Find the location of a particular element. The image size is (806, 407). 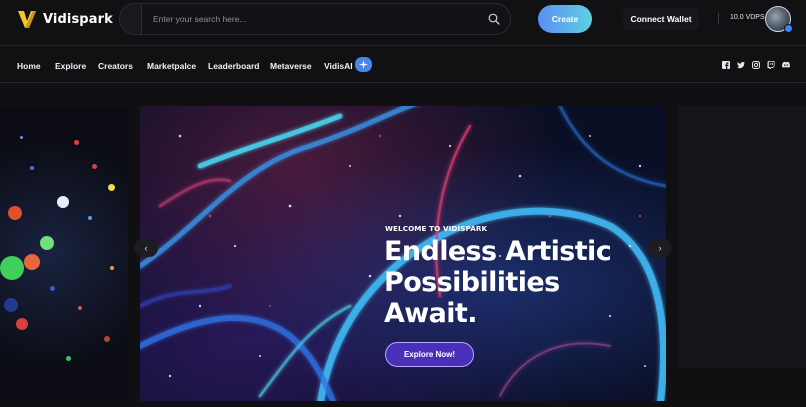

twitch-icon is located at coordinates (771, 65).